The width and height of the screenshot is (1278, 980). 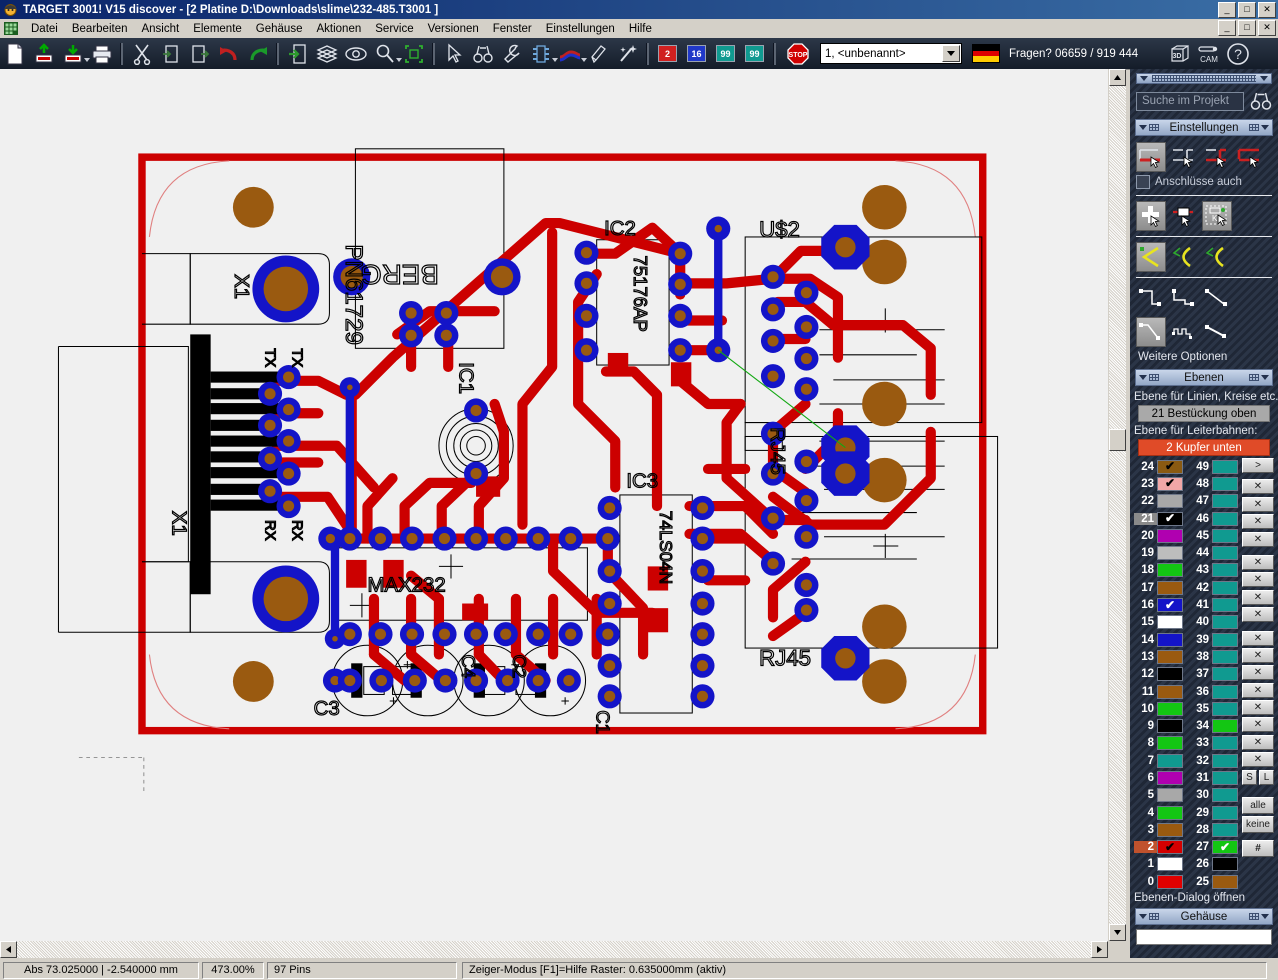 I want to click on menu-item-einstellungen: Einstellungen, so click(x=580, y=29).